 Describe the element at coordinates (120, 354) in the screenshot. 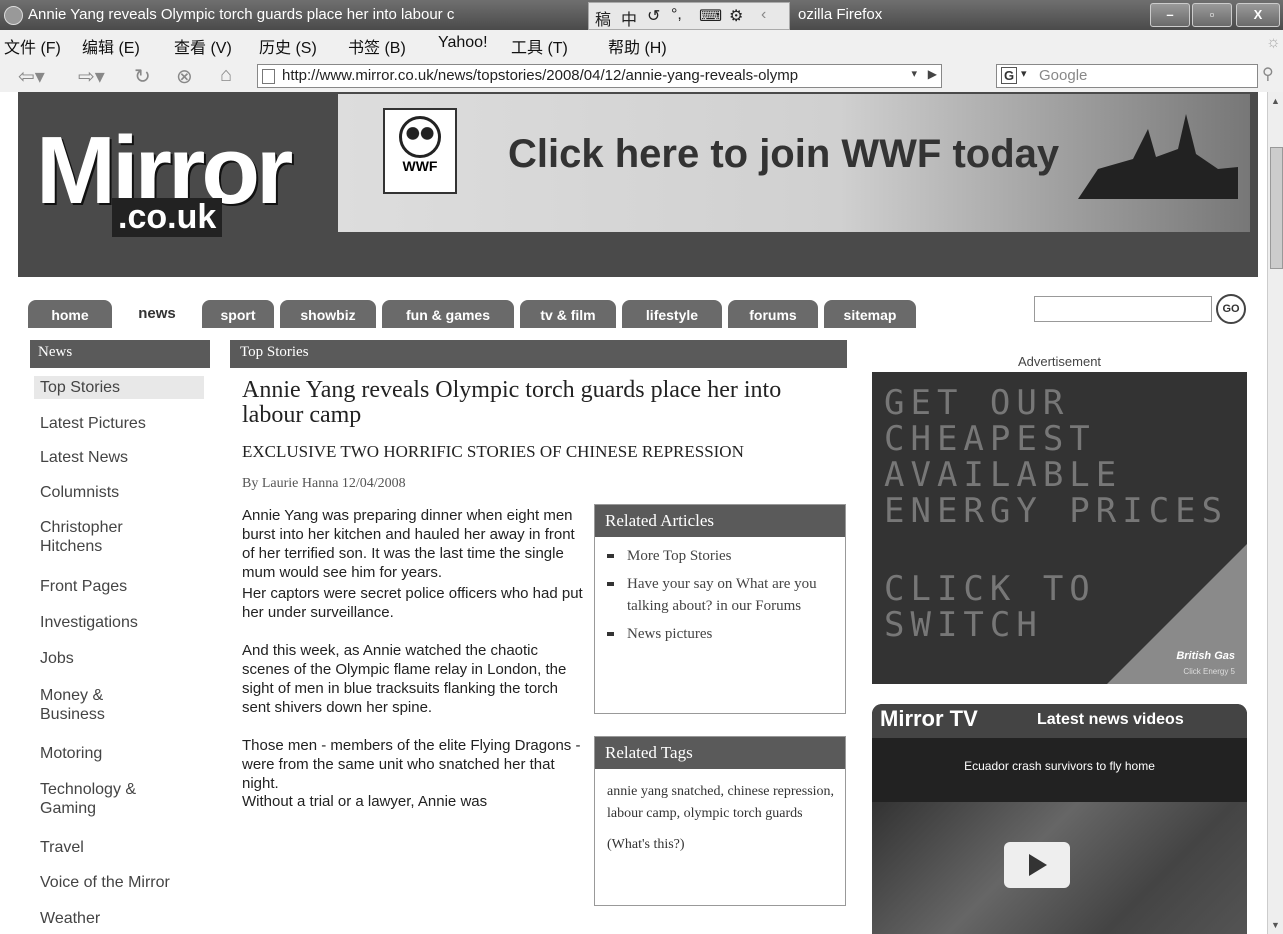

I see `sidebar-heading: News` at that location.